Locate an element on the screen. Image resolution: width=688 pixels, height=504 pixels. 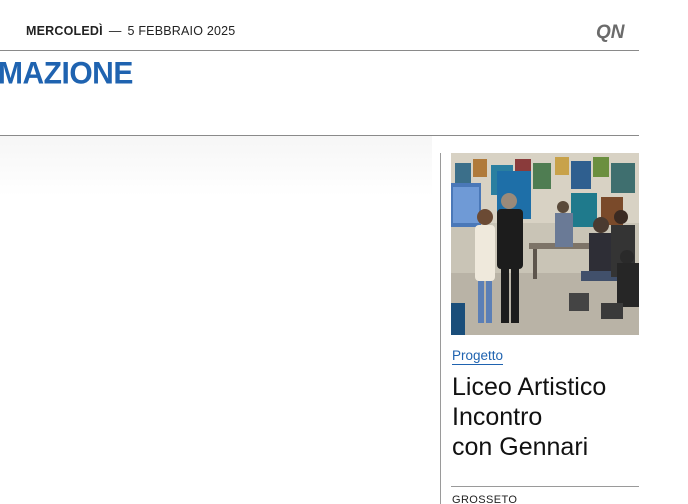
date-text: 5 FEBBRAIO 2025 is located at coordinates (181, 31).